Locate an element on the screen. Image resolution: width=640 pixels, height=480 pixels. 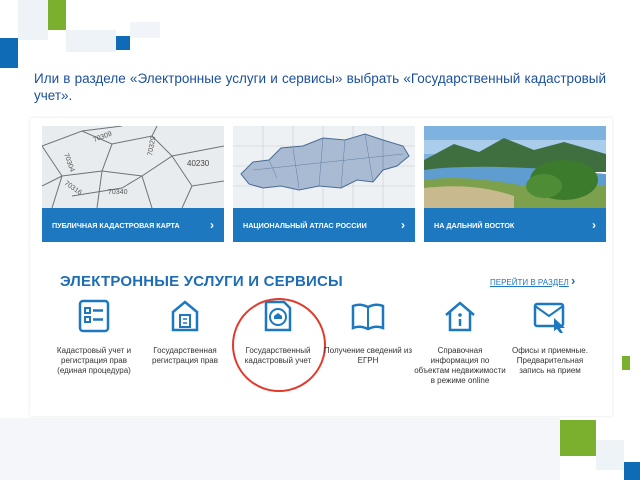
card-bar: НА ДАЛЬНИЙ ВОСТОК › is located at coordinates (515, 225).